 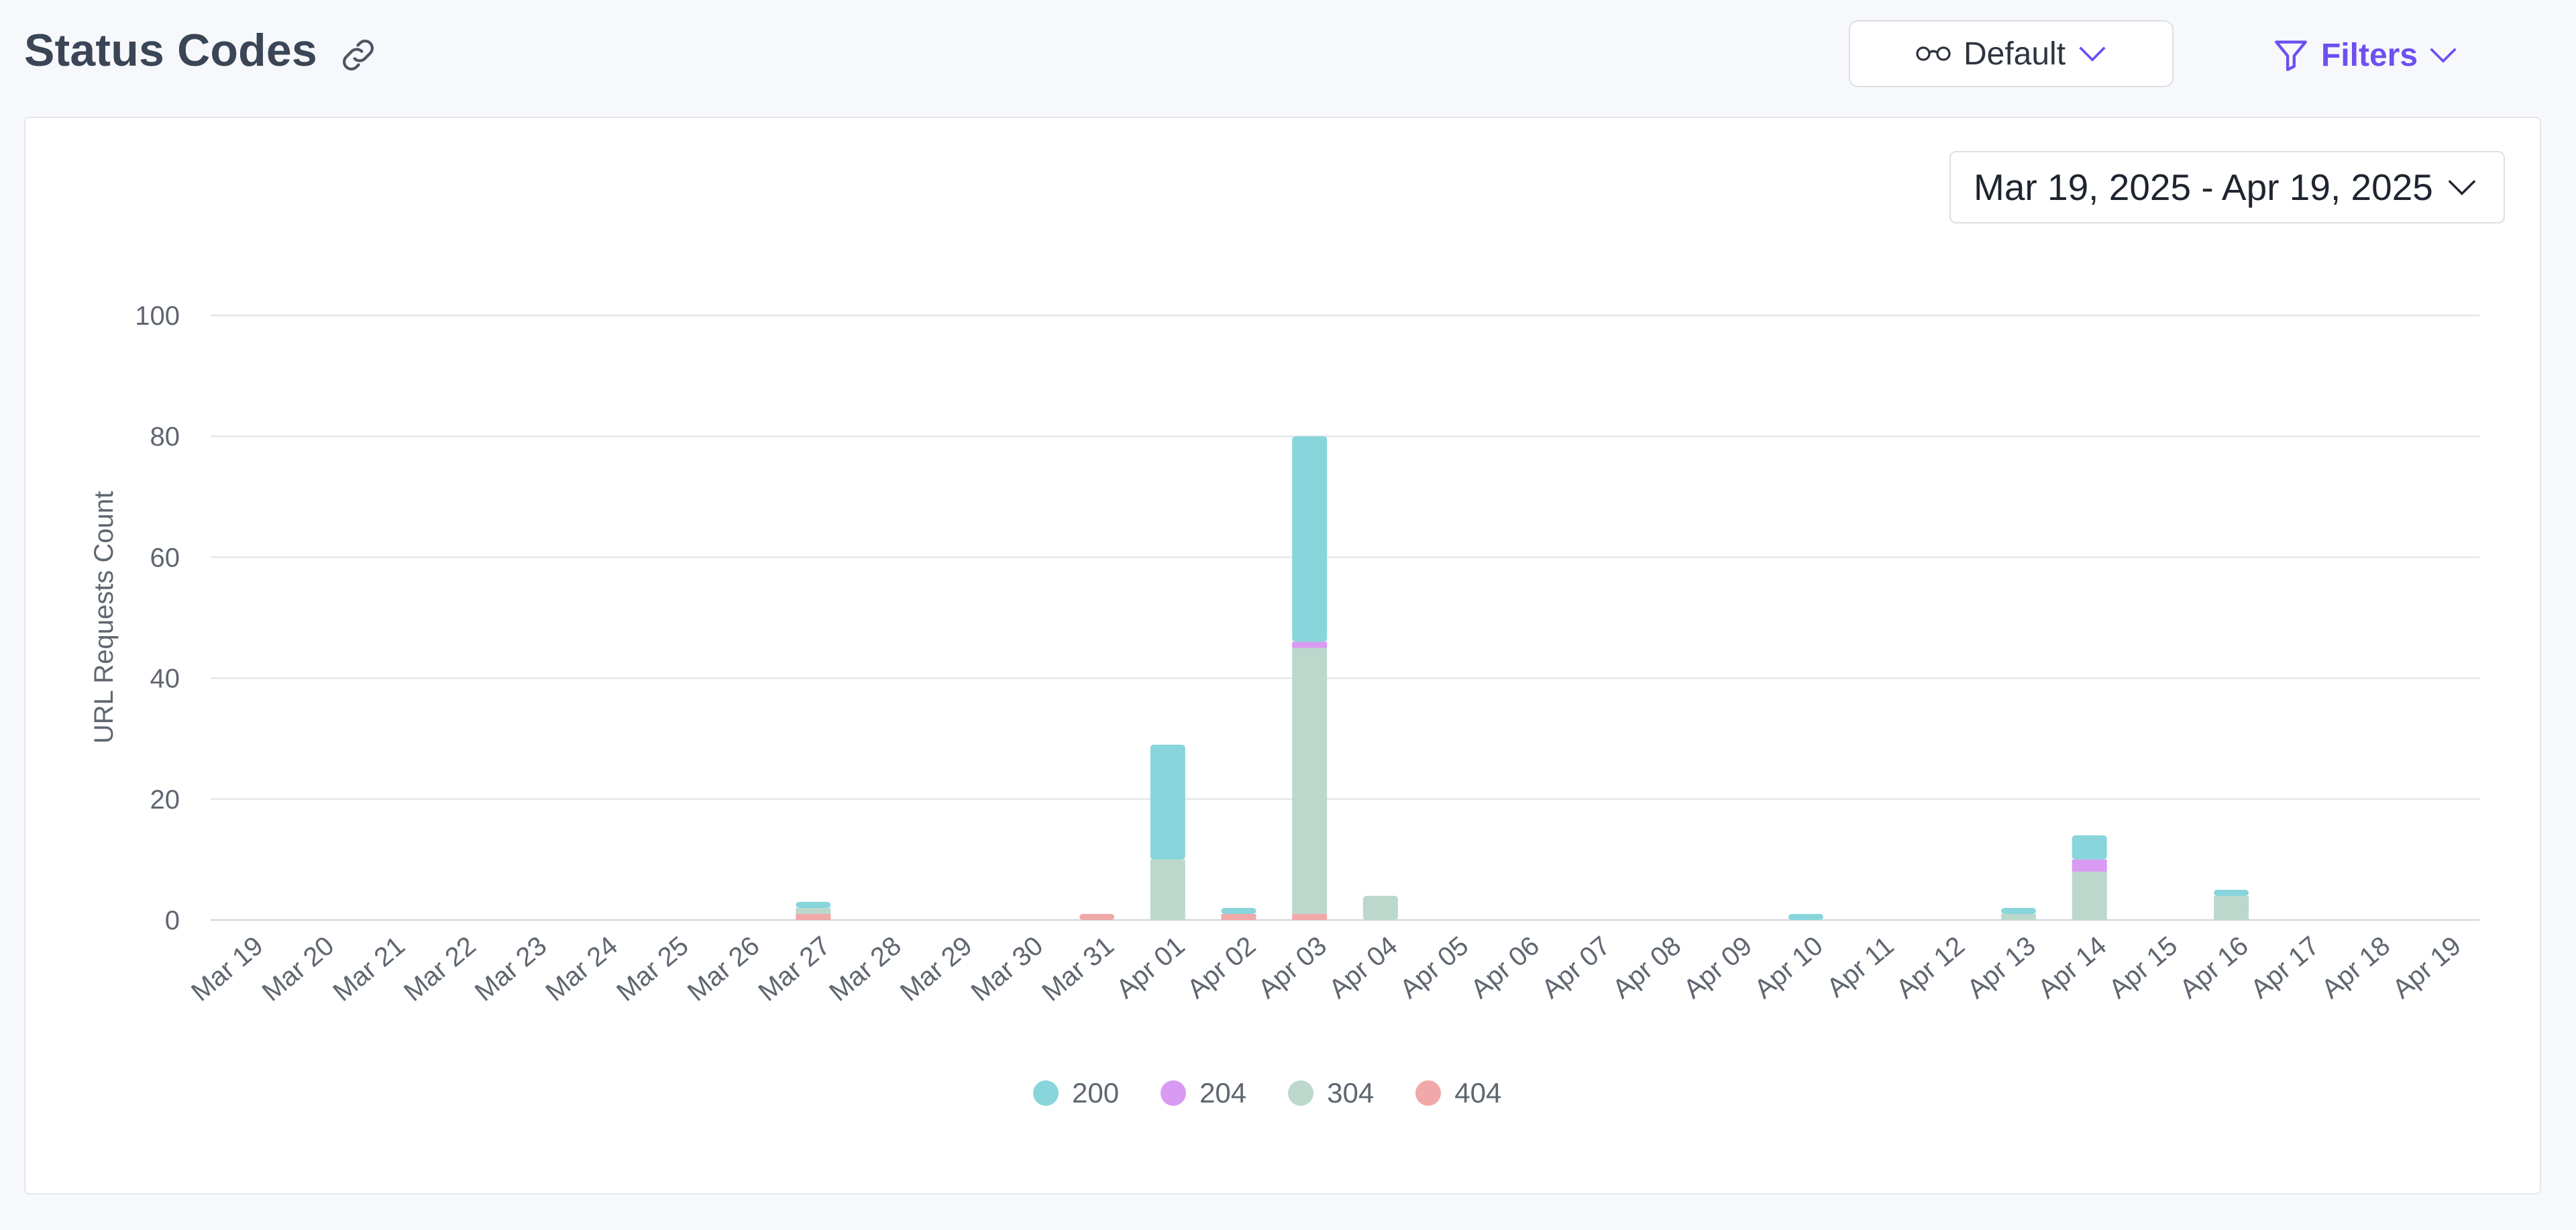 What do you see at coordinates (440, 969) in the screenshot?
I see `x-tick-label: Mar 22` at bounding box center [440, 969].